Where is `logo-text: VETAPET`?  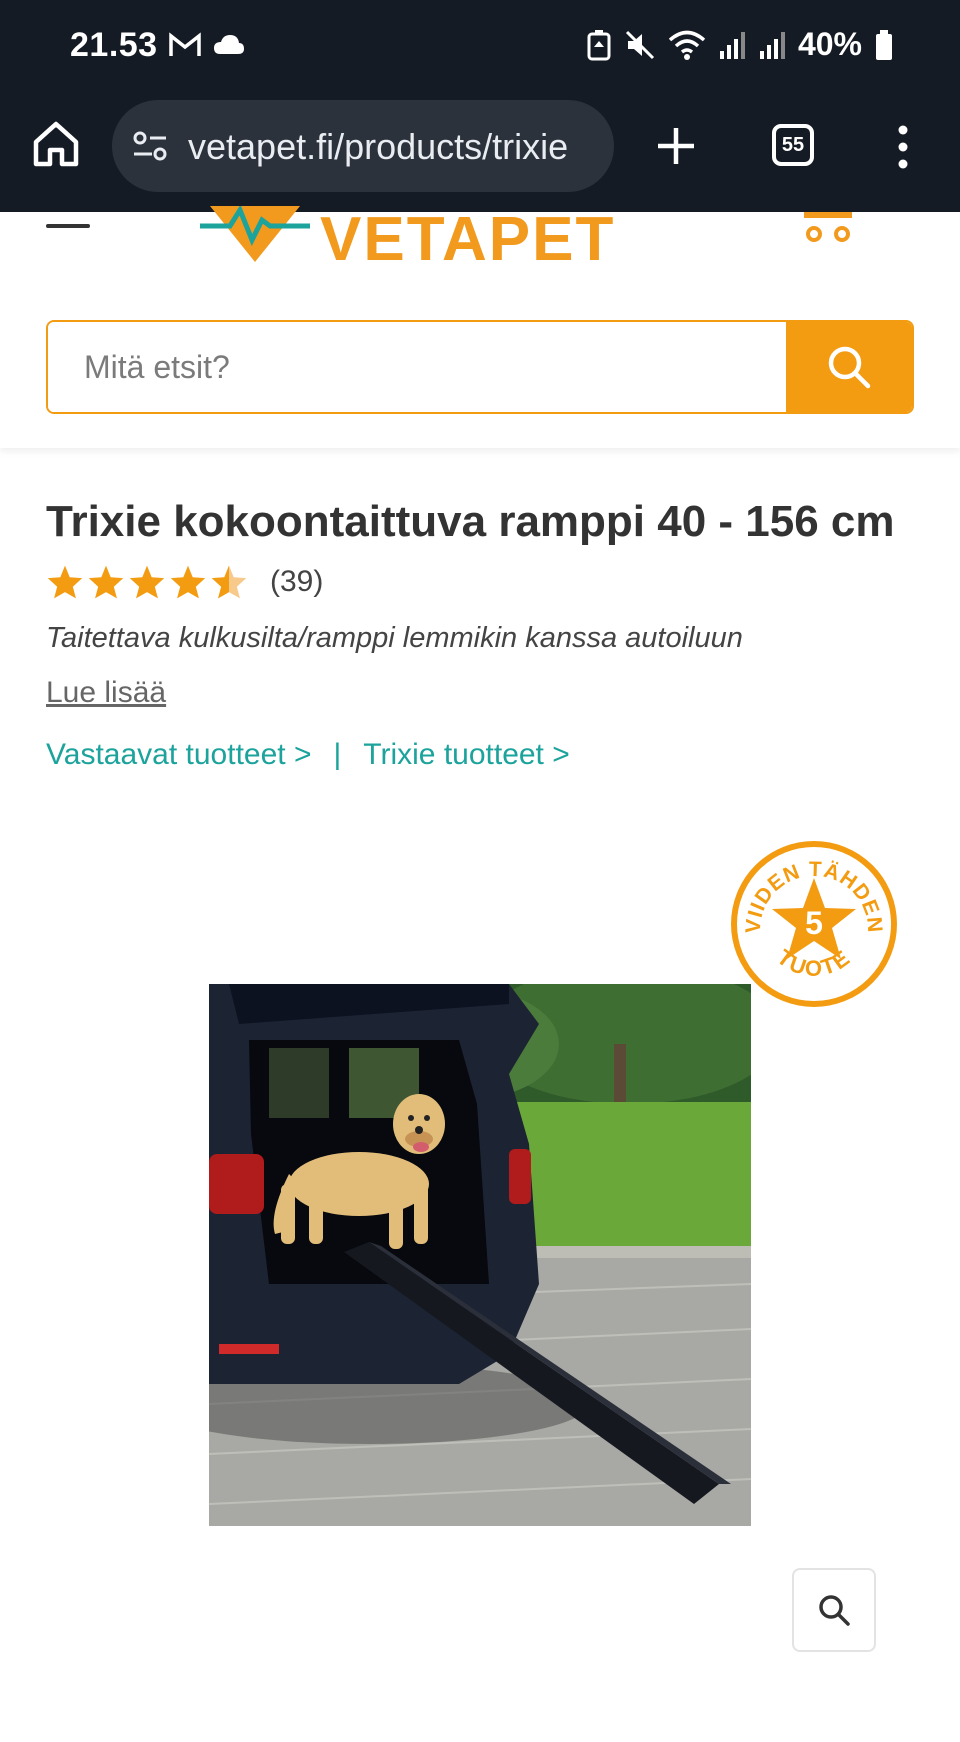
logo-text: VETAPET is located at coordinates (468, 239).